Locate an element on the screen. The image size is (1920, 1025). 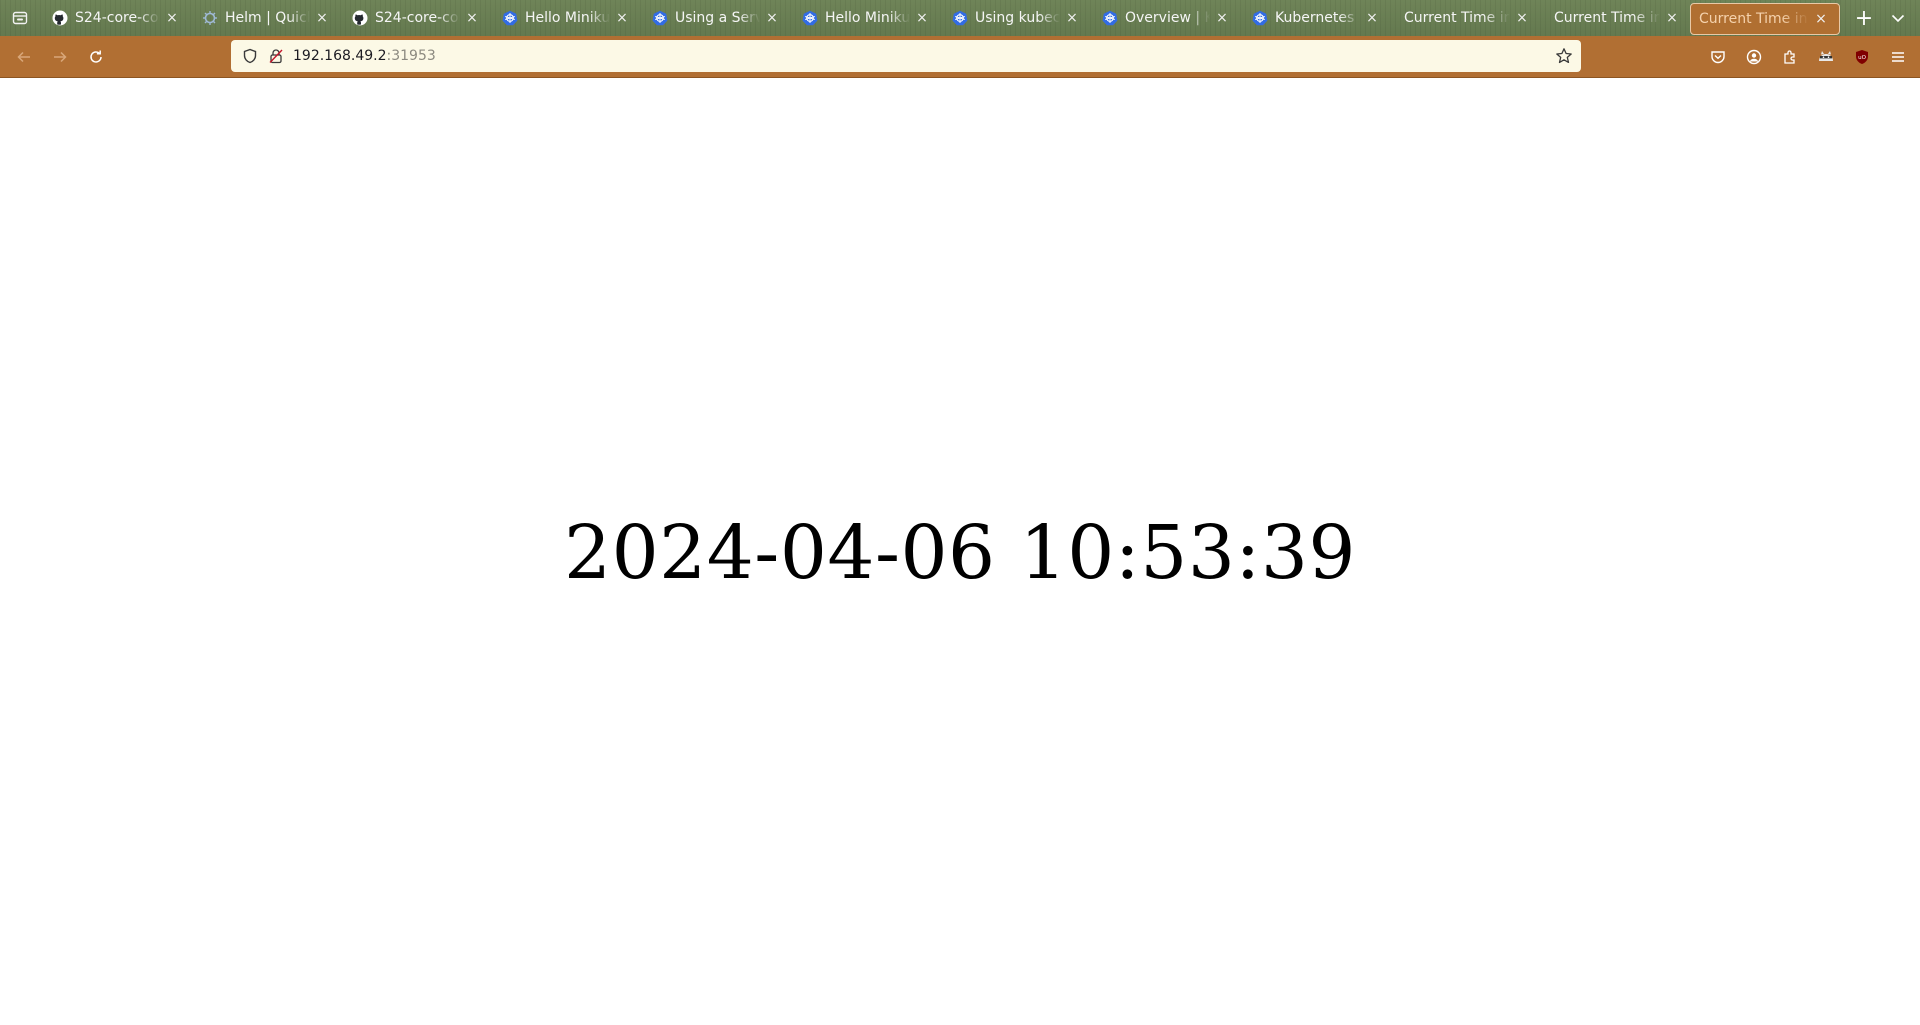
tab-current-time-2: Current Time in M × is located at coordinates (1615, 18).